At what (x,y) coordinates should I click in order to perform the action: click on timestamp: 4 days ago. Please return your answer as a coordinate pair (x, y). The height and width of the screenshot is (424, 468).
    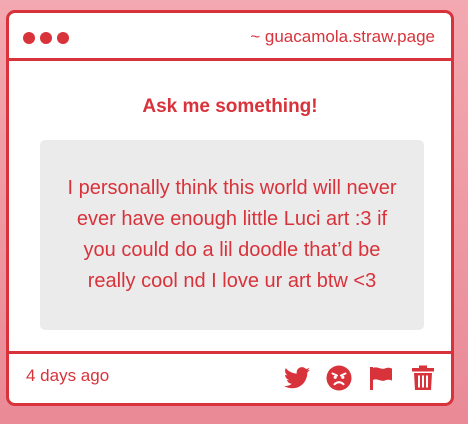
    Looking at the image, I should click on (68, 375).